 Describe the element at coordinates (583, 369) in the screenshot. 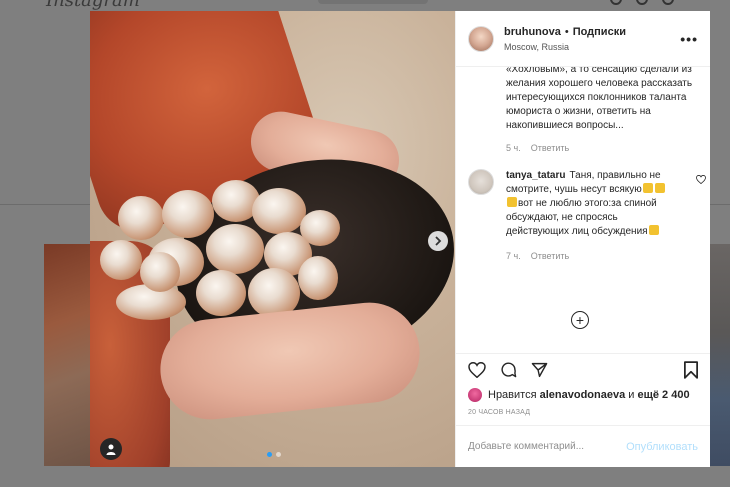

I see `post-actions` at that location.